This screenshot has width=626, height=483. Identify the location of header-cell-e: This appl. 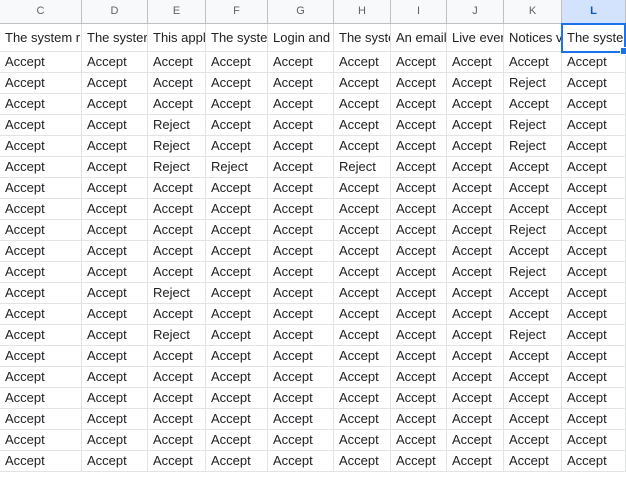
(177, 38).